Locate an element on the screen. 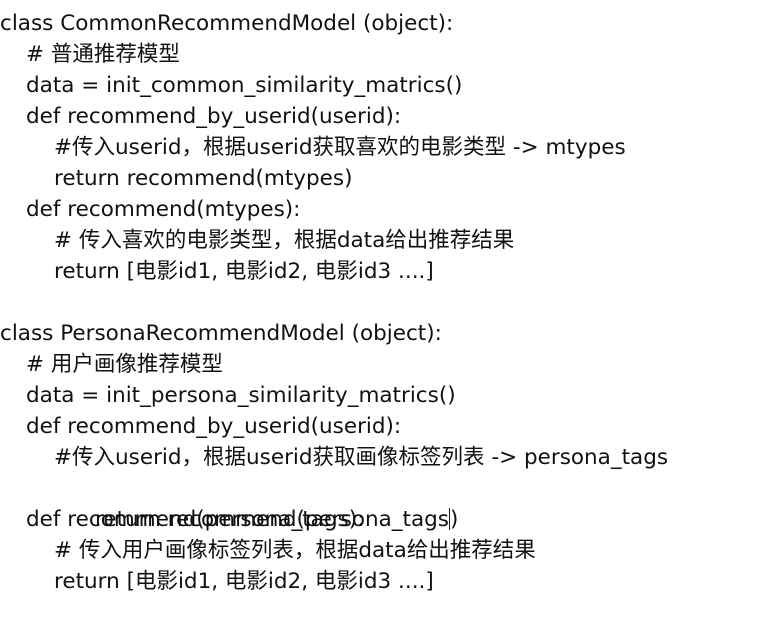 This screenshot has width=777, height=620. code-line: # 普通推荐模型 is located at coordinates (103, 54).